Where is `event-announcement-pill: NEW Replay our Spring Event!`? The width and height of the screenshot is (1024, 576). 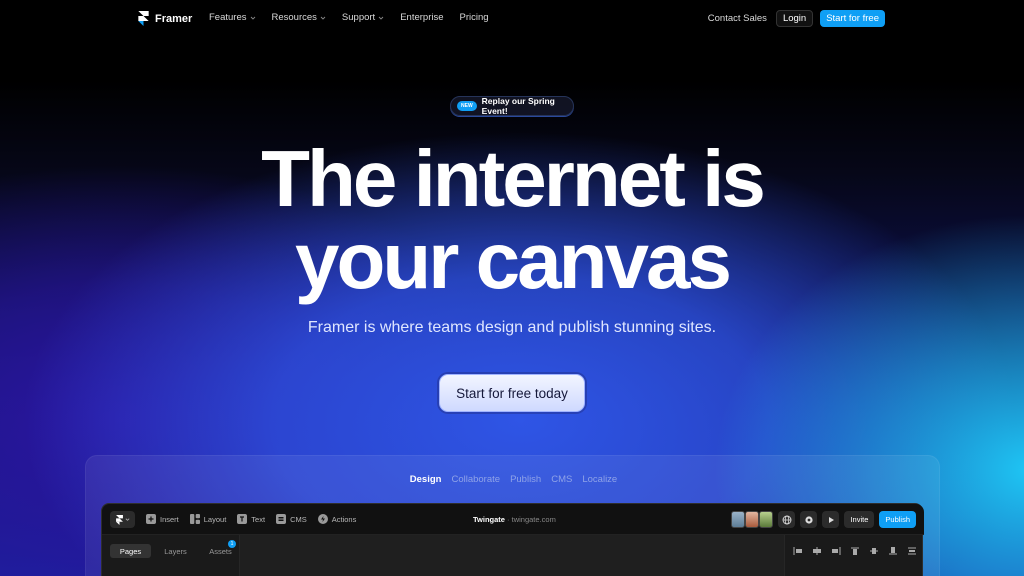
event-announcement-pill: NEW Replay our Spring Event! is located at coordinates (512, 106).